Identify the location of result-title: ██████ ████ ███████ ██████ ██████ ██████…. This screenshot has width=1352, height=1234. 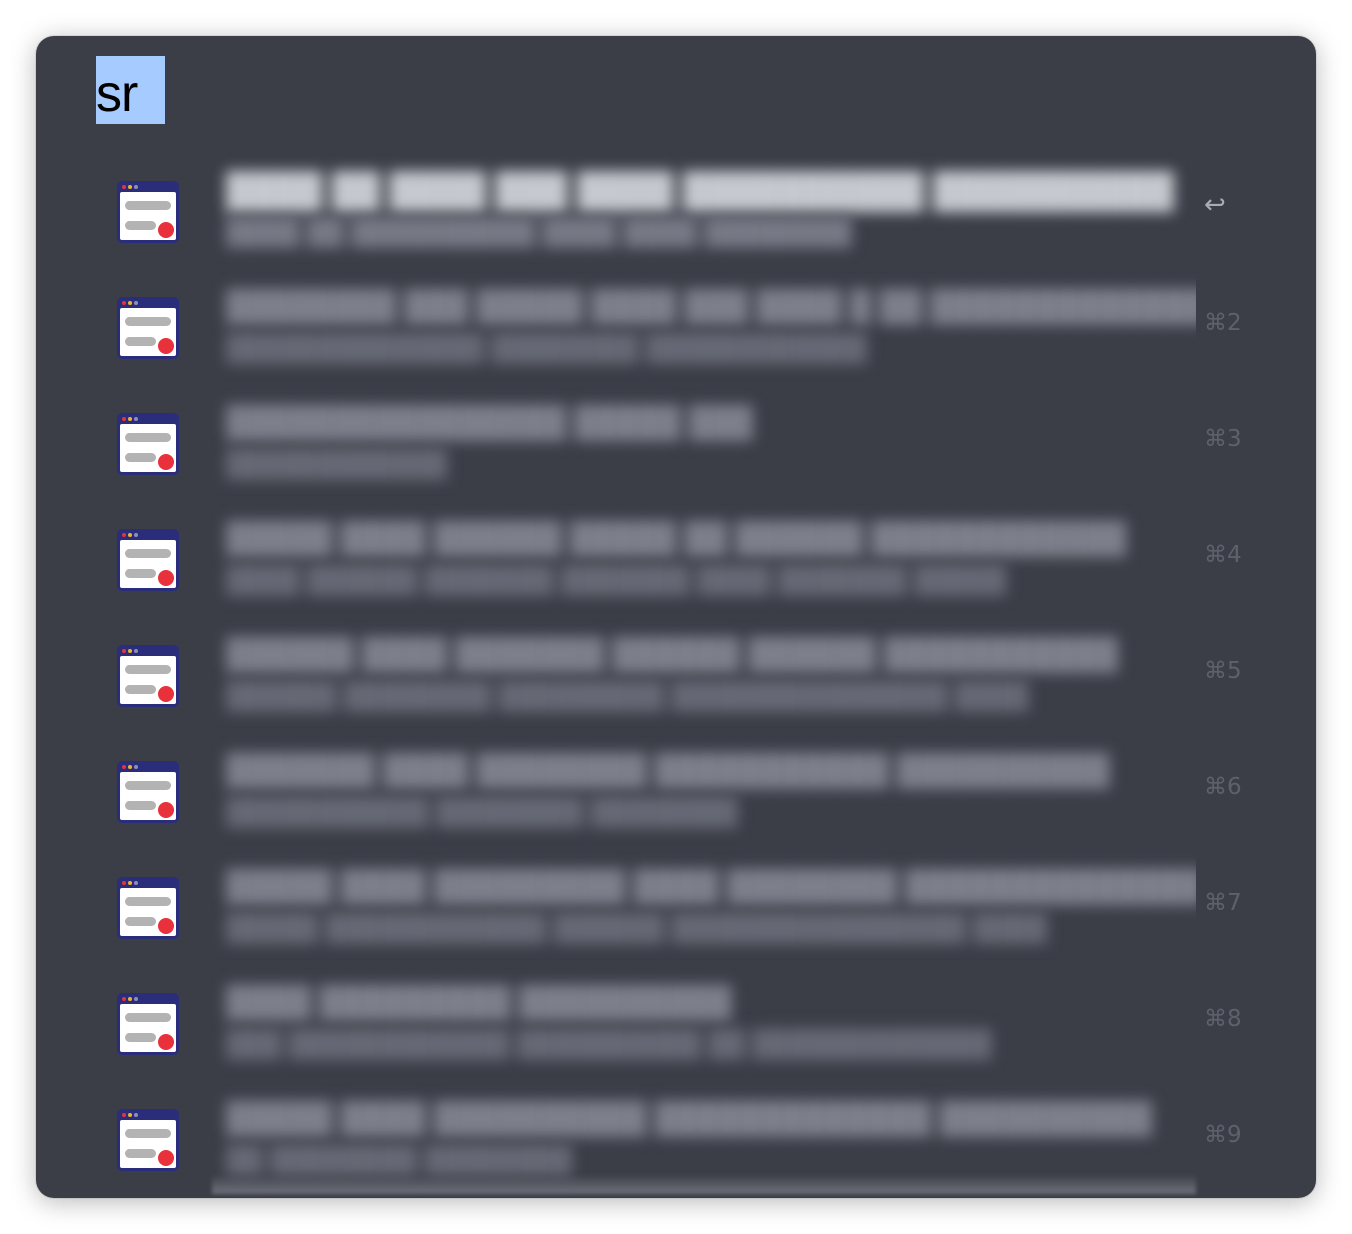
(672, 654).